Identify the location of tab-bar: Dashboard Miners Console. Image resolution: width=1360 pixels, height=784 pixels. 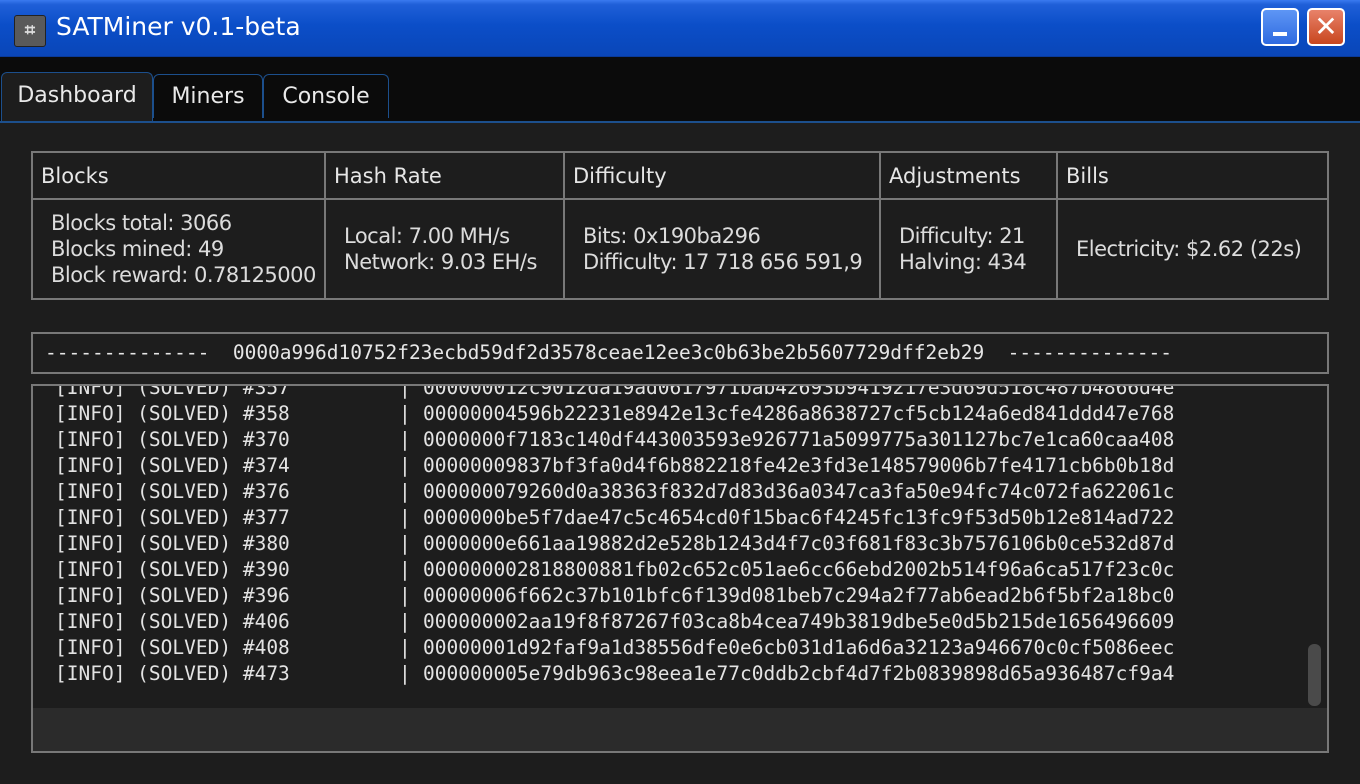
(680, 90).